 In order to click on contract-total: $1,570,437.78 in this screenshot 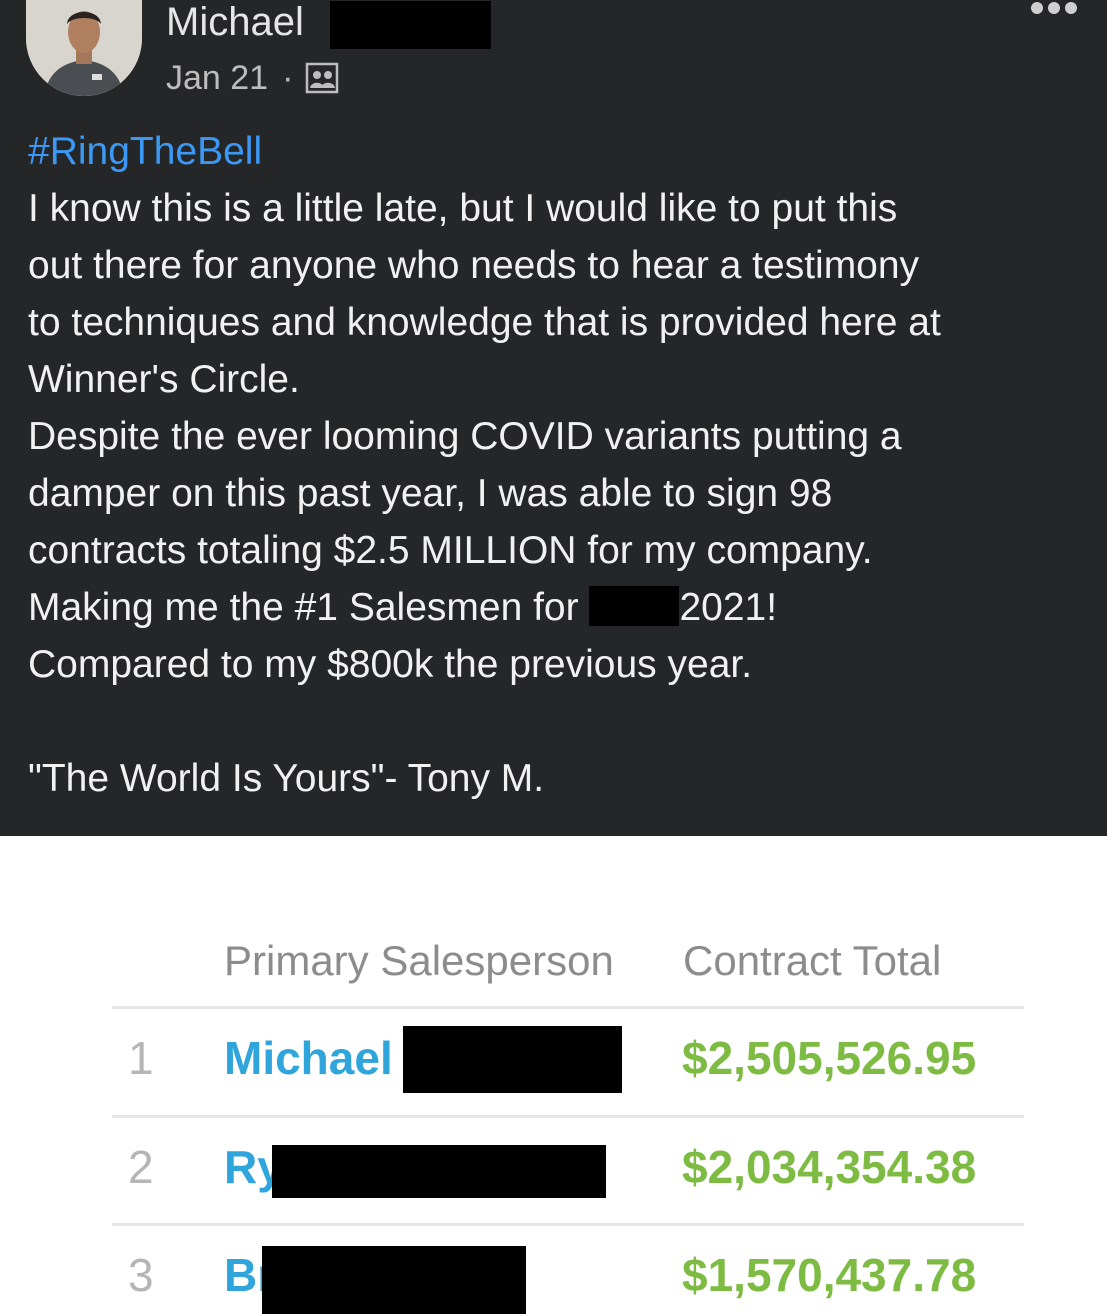, I will do `click(829, 1275)`.